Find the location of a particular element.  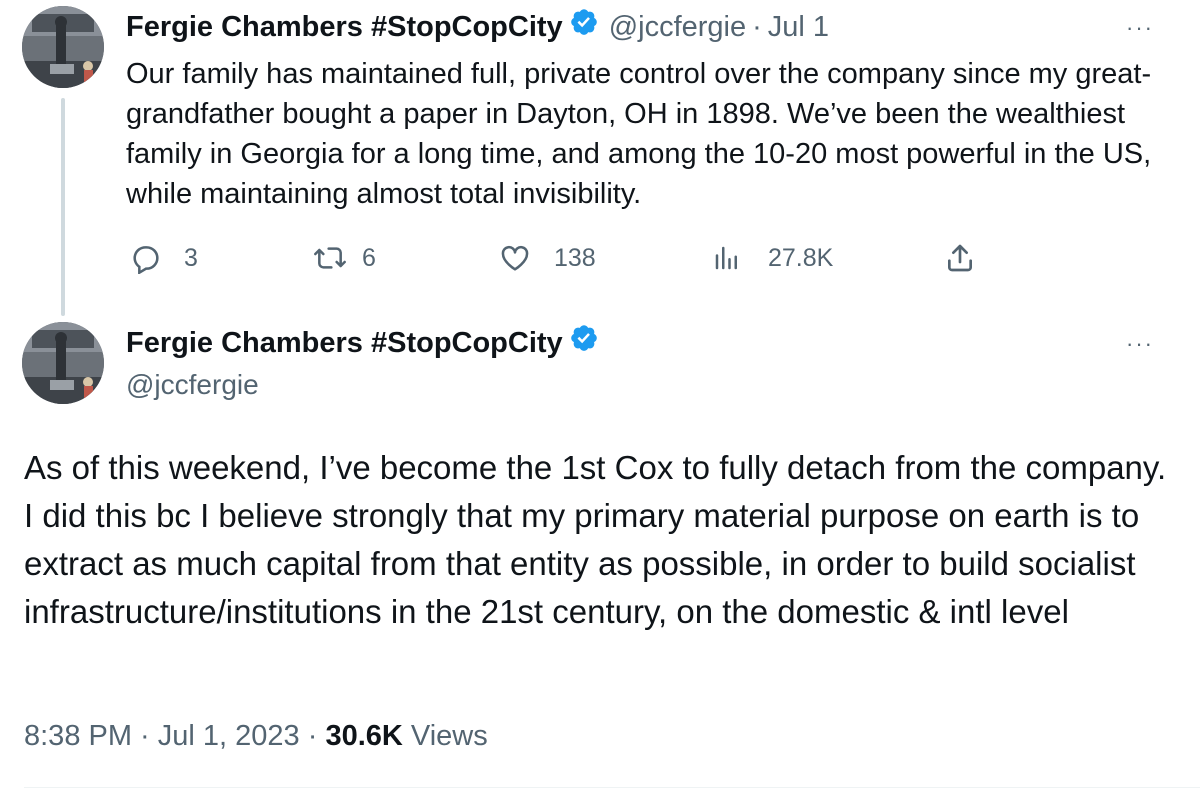

retweet-icon is located at coordinates (330, 258).